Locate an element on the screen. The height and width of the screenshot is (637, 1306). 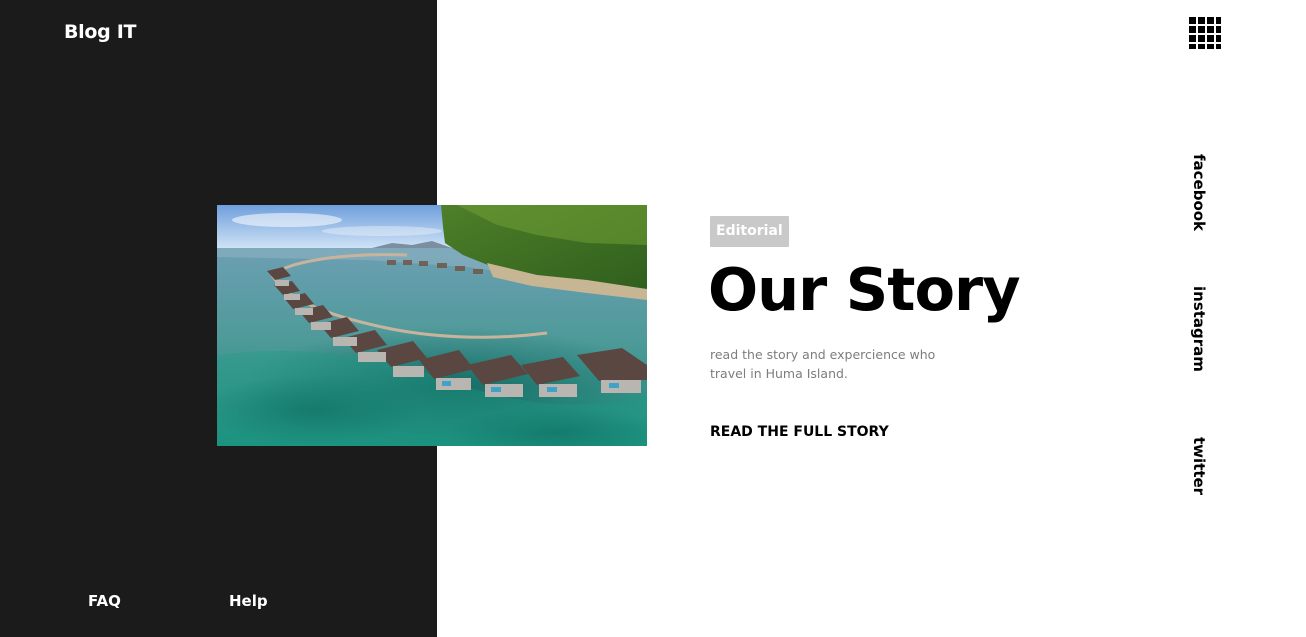
resort-photo-illustration is located at coordinates (432, 325).